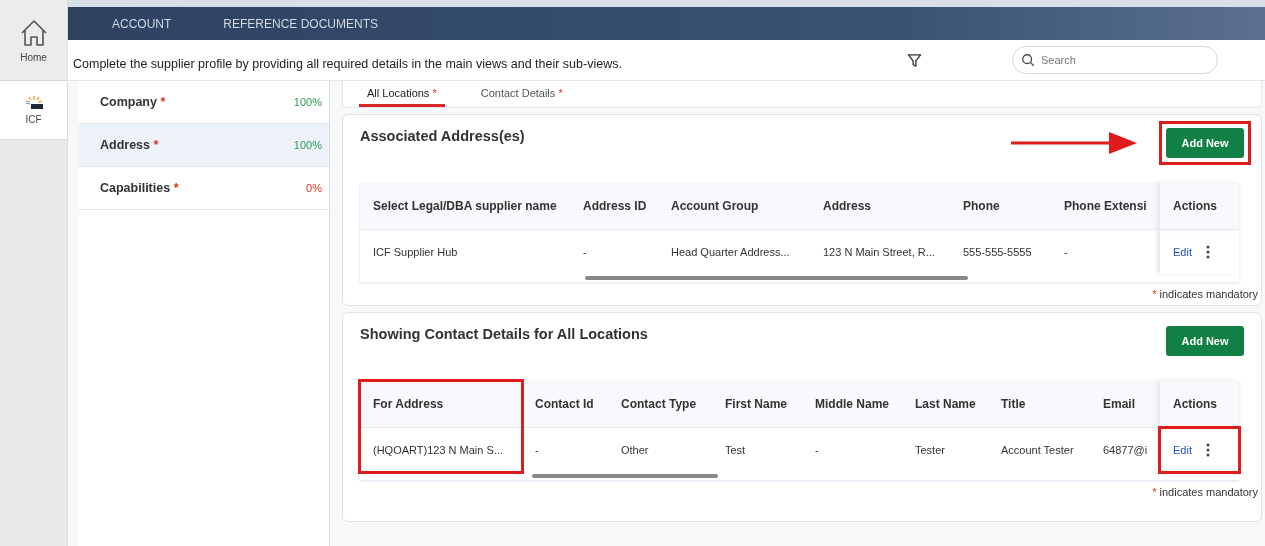 This screenshot has height=546, width=1265. Describe the element at coordinates (204, 145) in the screenshot. I see `section-item: Address * 100%` at that location.